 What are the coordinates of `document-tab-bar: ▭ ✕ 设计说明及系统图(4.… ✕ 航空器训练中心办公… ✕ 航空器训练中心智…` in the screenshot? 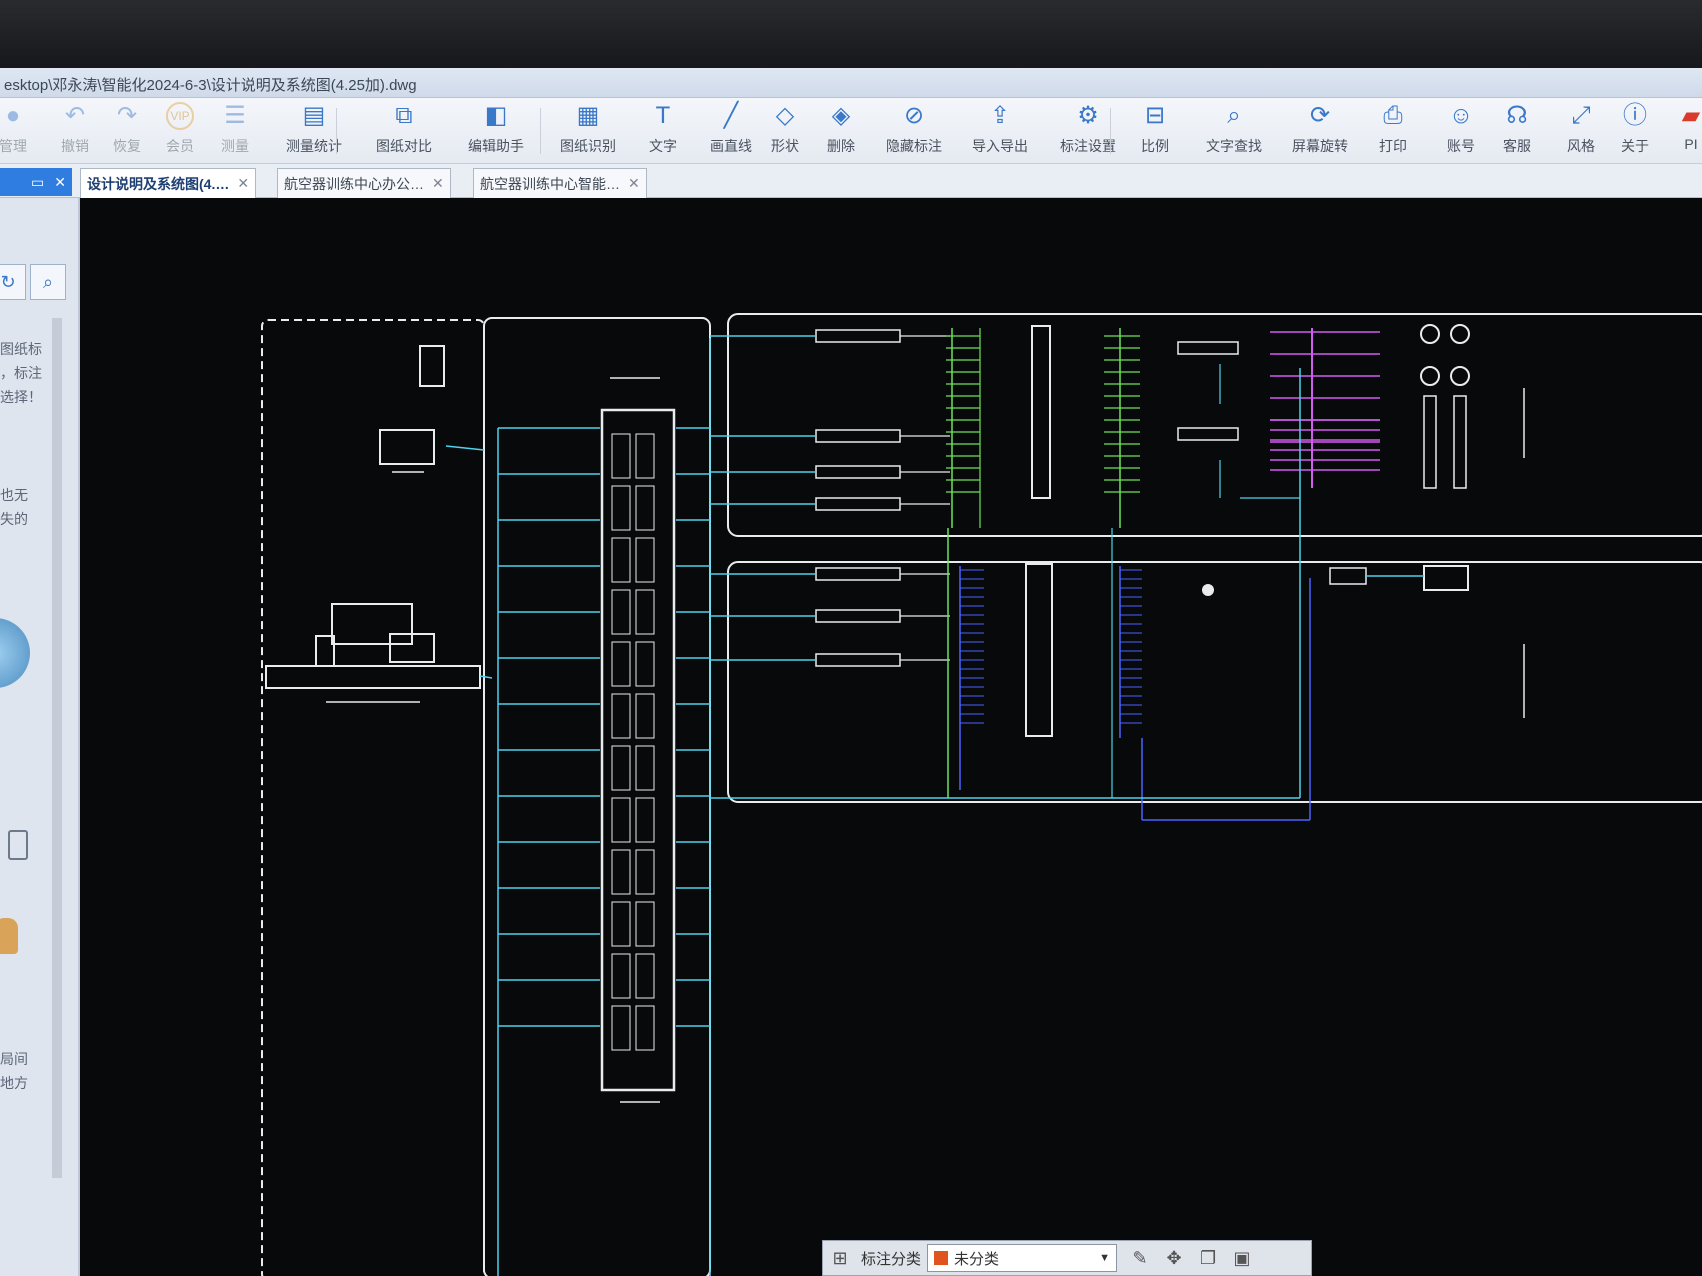 It's located at (851, 181).